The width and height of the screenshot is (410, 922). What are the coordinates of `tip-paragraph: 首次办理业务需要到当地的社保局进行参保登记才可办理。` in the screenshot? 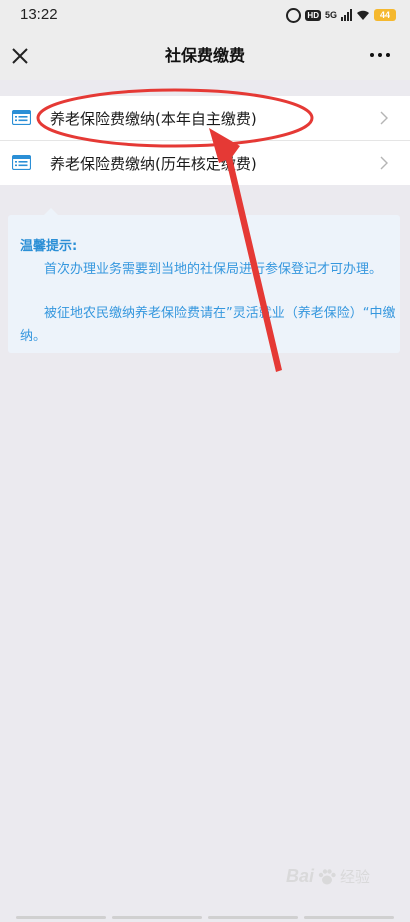 It's located at (213, 269).